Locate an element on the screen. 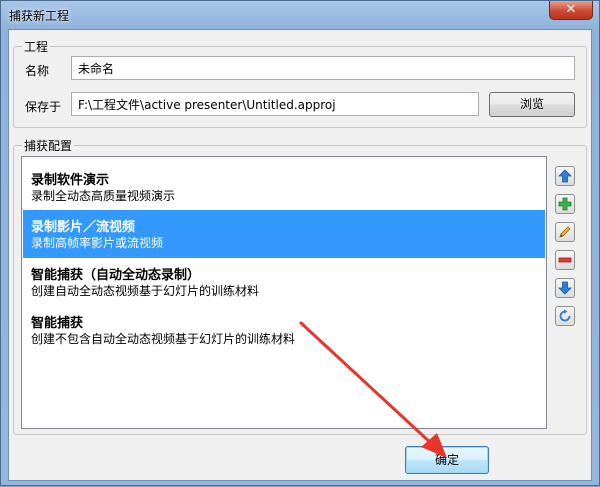 The image size is (600, 487). save-location-label: 保存于 is located at coordinates (43, 107).